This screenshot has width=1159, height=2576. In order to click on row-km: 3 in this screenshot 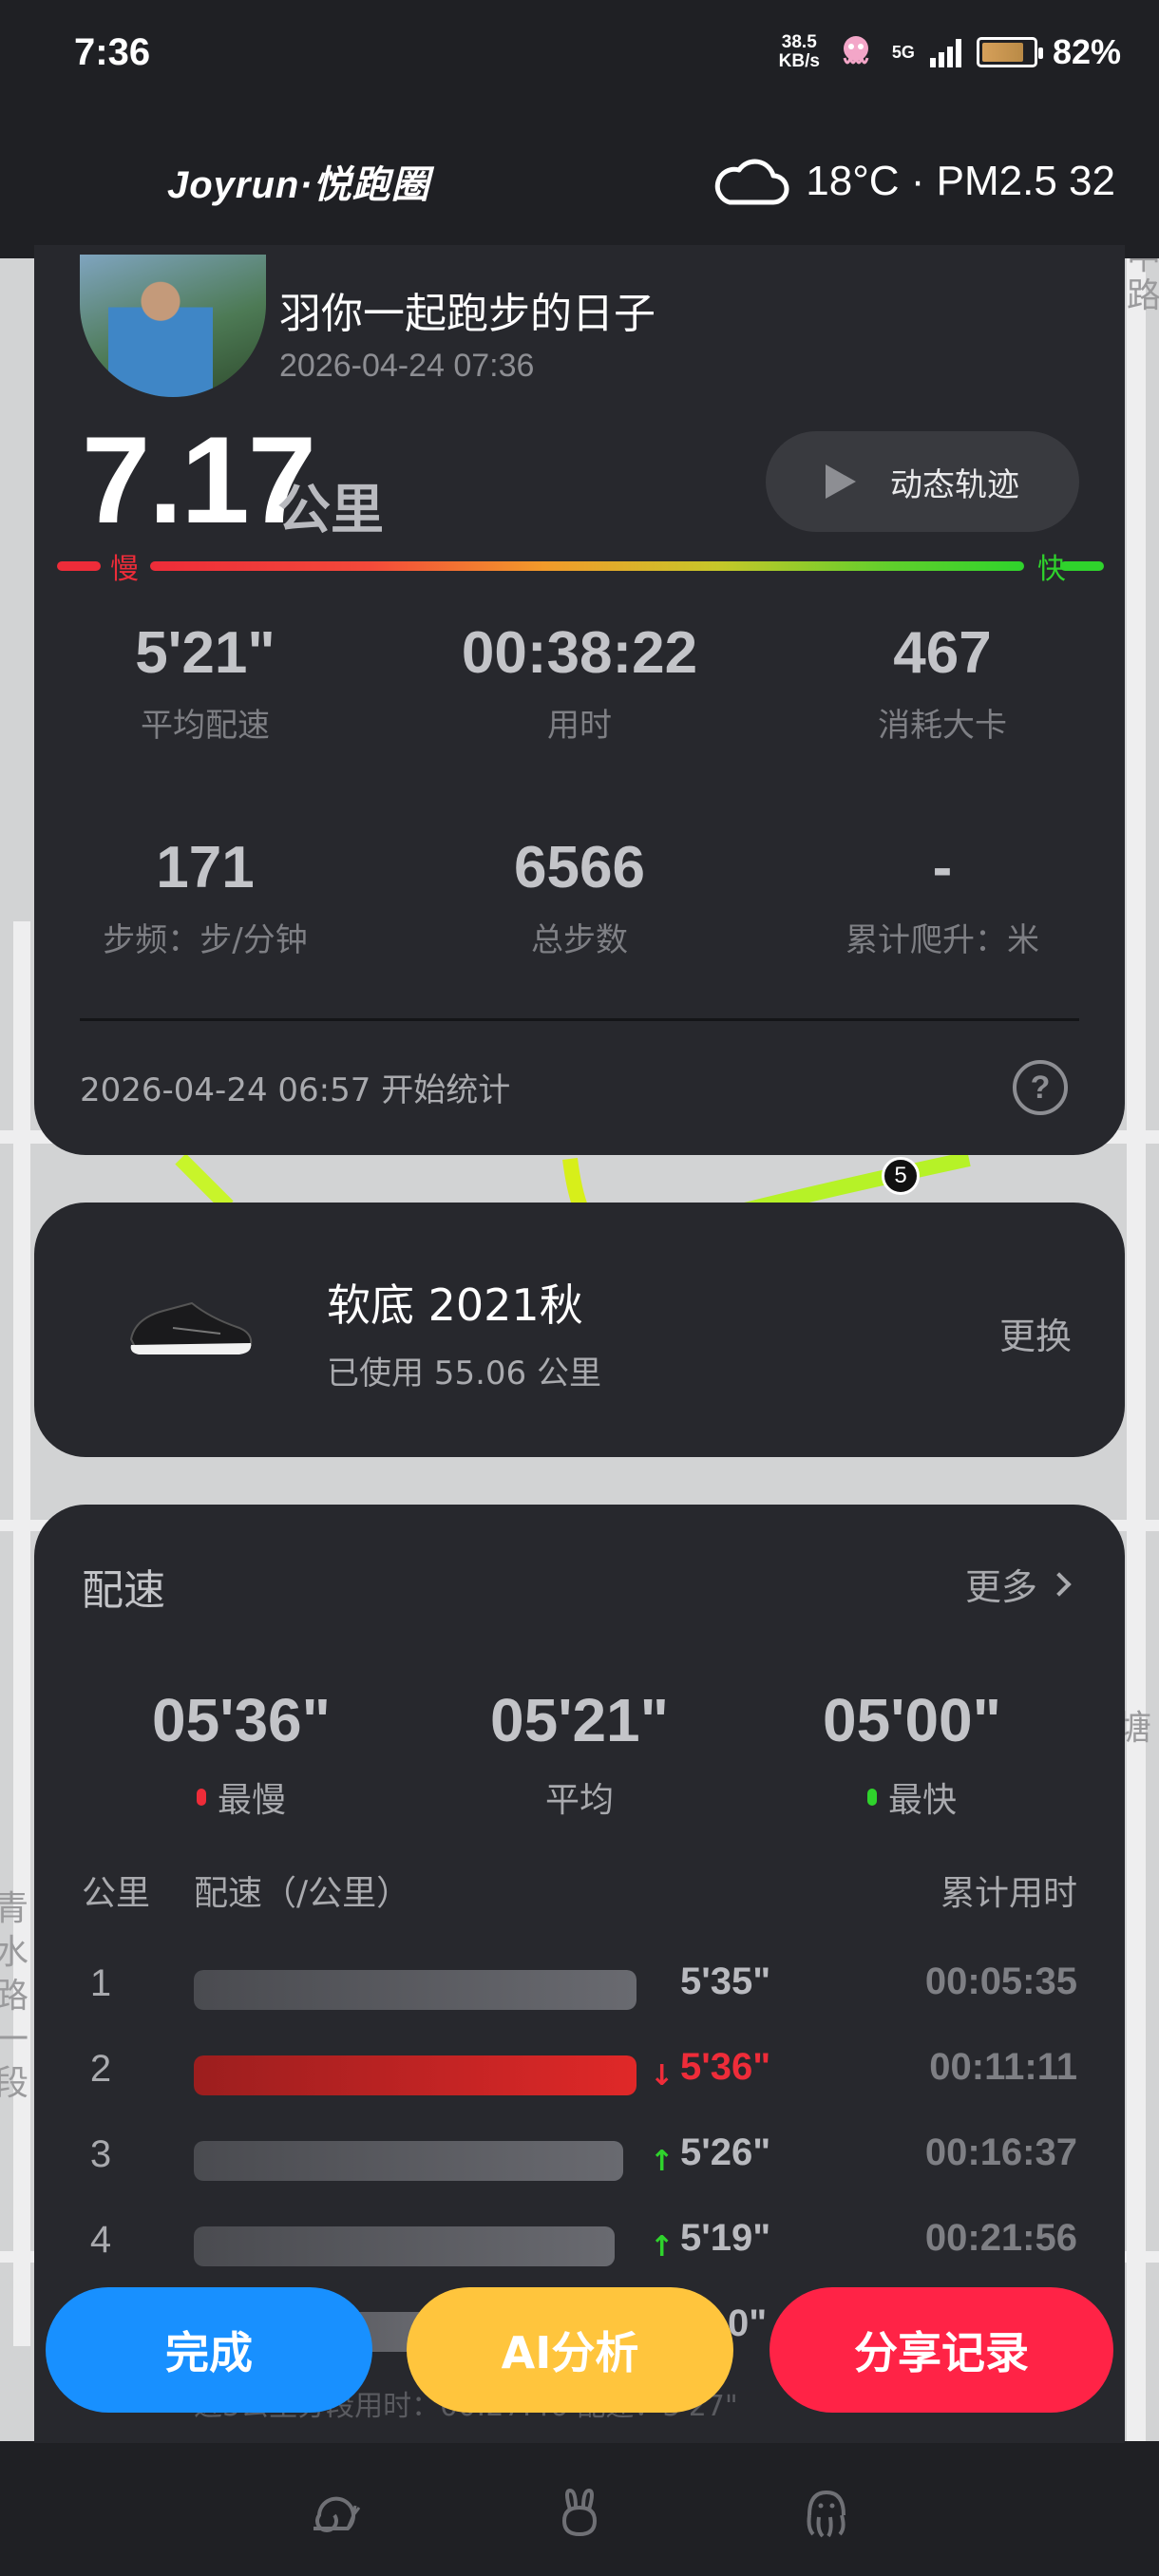, I will do `click(100, 2154)`.